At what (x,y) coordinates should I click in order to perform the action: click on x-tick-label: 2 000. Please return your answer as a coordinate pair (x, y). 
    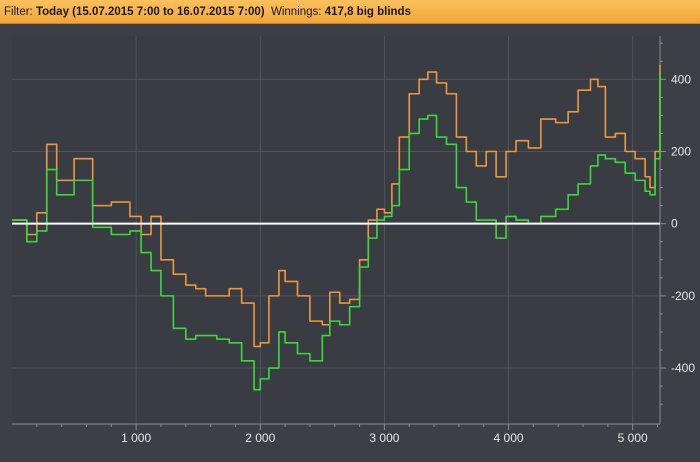
    Looking at the image, I should click on (260, 438).